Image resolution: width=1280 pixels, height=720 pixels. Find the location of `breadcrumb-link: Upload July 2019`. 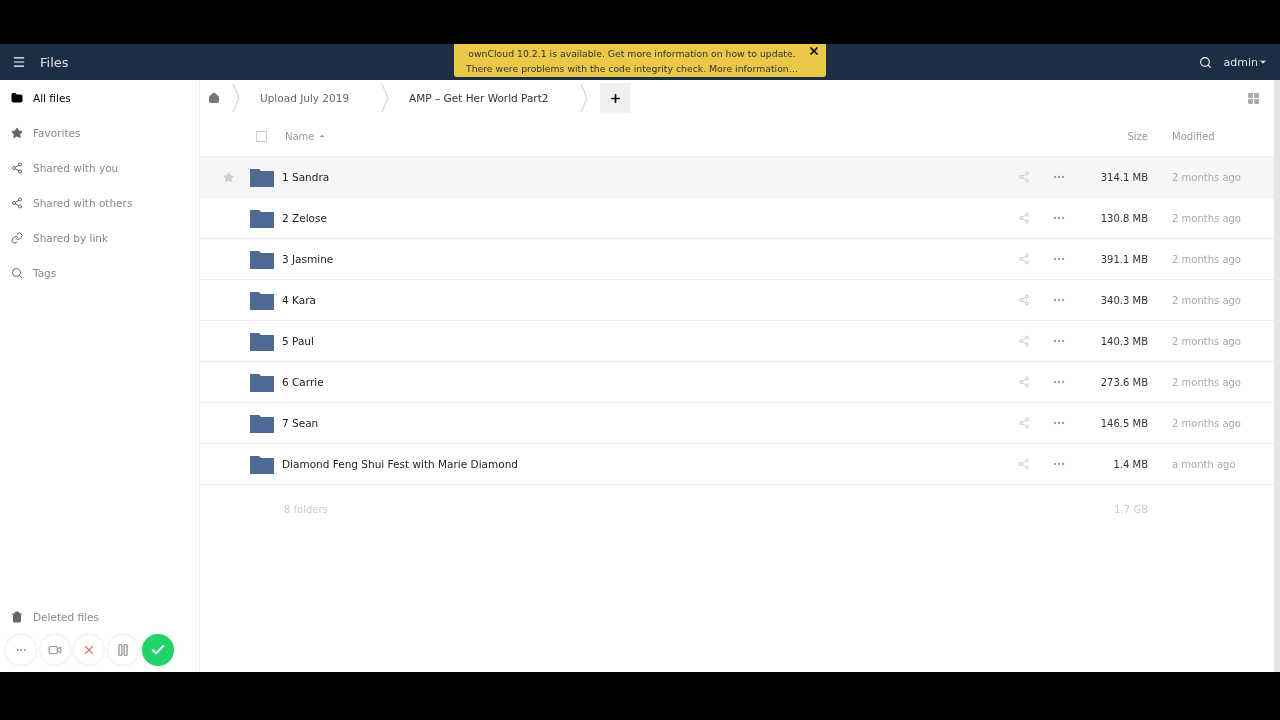

breadcrumb-link: Upload July 2019 is located at coordinates (305, 98).